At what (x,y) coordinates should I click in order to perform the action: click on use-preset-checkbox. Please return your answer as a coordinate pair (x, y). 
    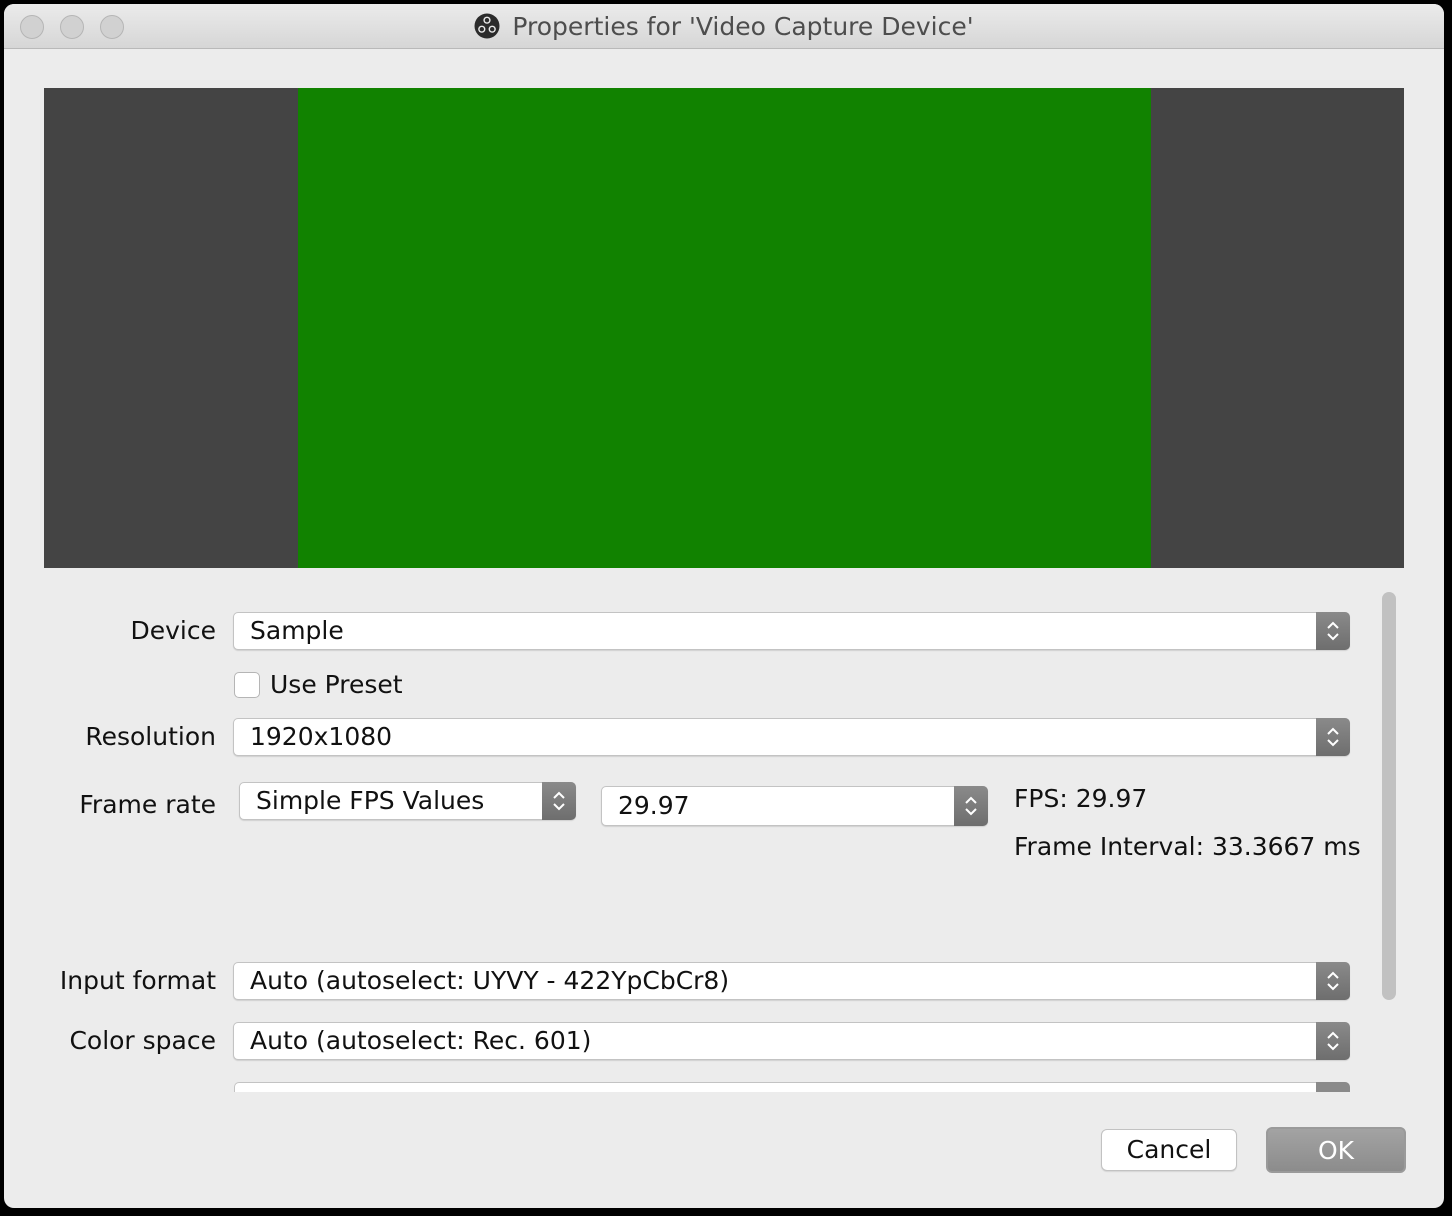
    Looking at the image, I should click on (247, 685).